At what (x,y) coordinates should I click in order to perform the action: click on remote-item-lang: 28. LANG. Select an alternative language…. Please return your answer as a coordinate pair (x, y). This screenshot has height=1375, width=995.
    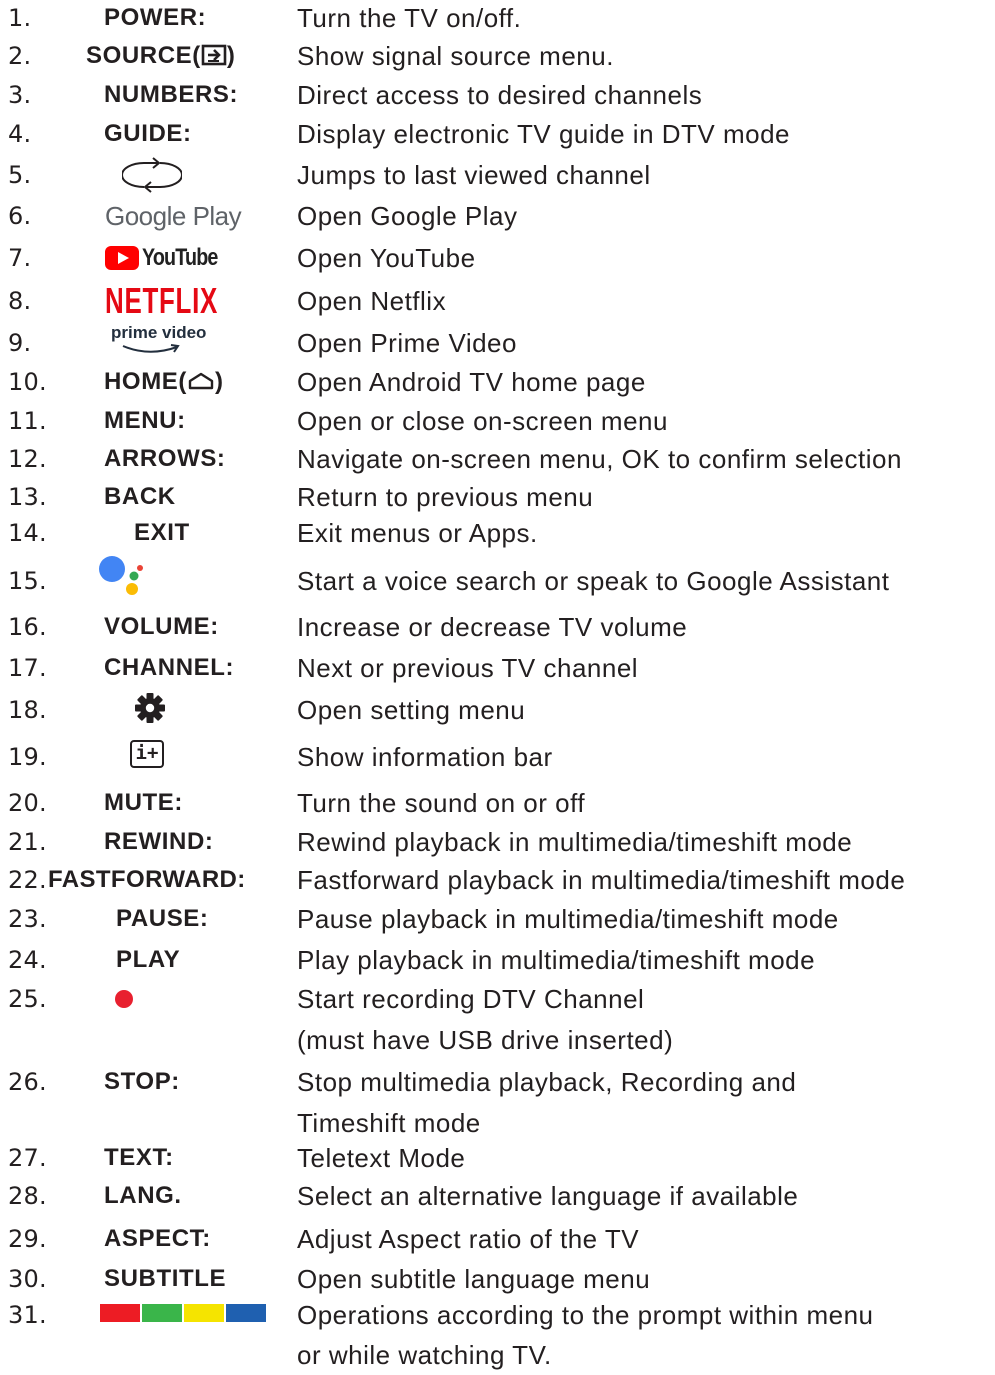
    Looking at the image, I should click on (497, 1196).